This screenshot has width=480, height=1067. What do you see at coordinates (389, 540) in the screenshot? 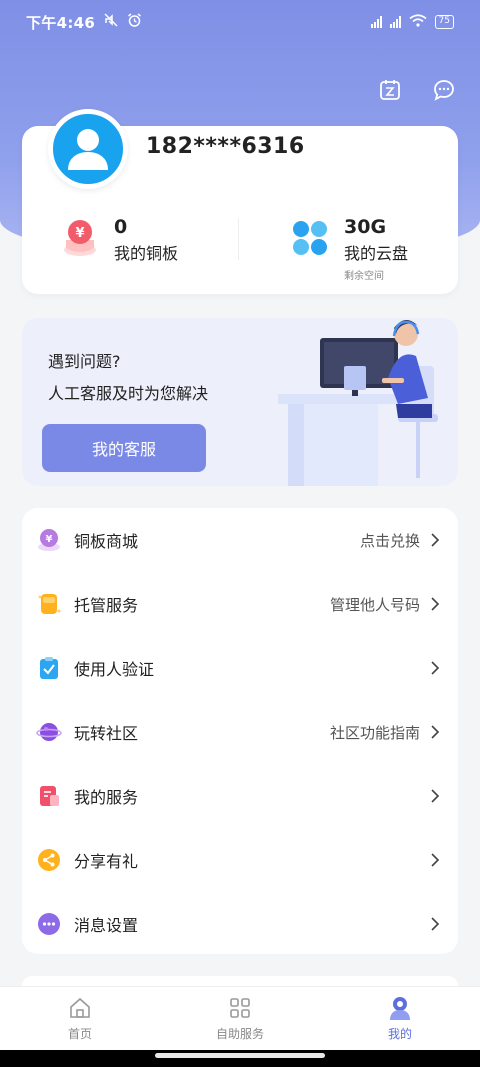
I see `menu-extra: 点击兑换` at bounding box center [389, 540].